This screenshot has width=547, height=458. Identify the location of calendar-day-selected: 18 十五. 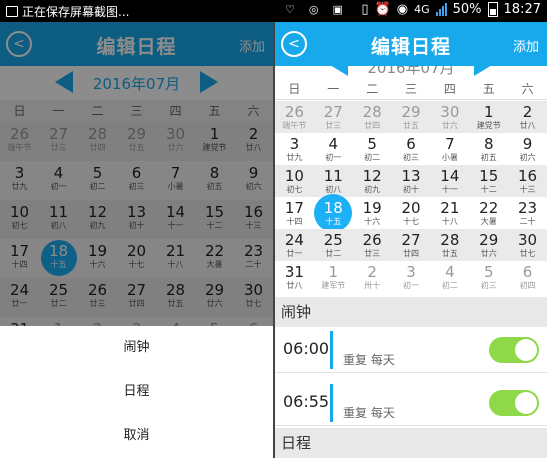
(333, 213).